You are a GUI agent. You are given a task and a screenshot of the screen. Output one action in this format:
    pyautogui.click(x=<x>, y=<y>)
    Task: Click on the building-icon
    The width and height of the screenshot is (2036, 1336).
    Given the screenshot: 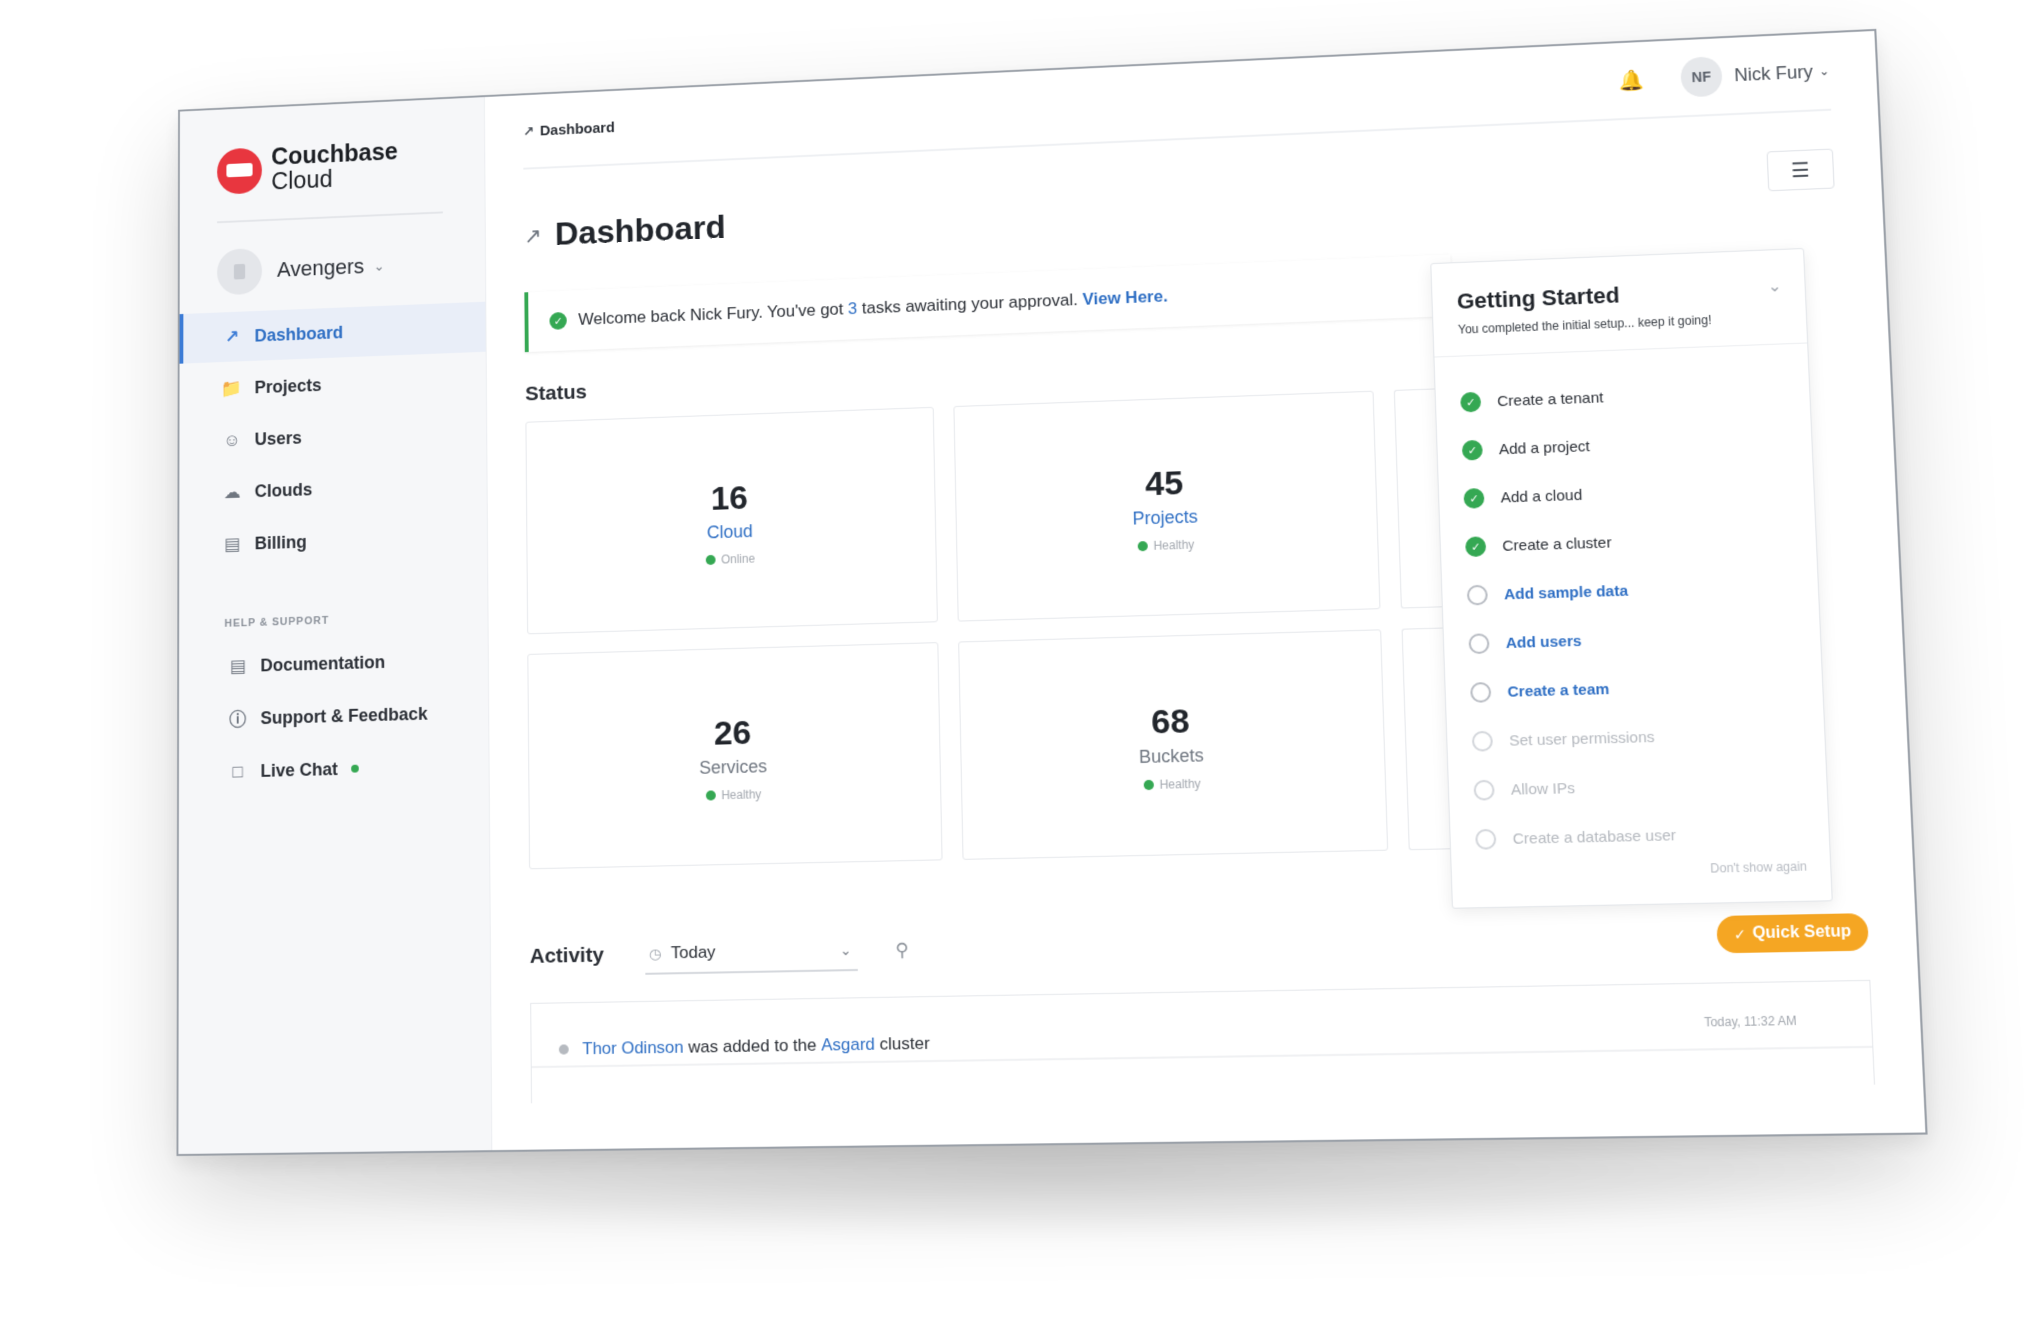 What is the action you would take?
    pyautogui.click(x=239, y=271)
    